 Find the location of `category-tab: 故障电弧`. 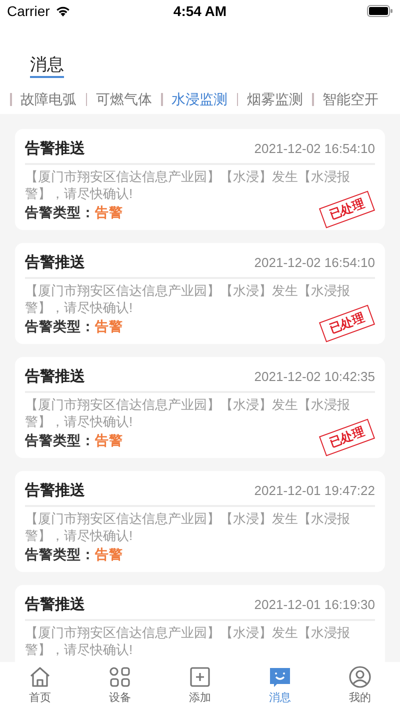

category-tab: 故障电弧 is located at coordinates (48, 99).